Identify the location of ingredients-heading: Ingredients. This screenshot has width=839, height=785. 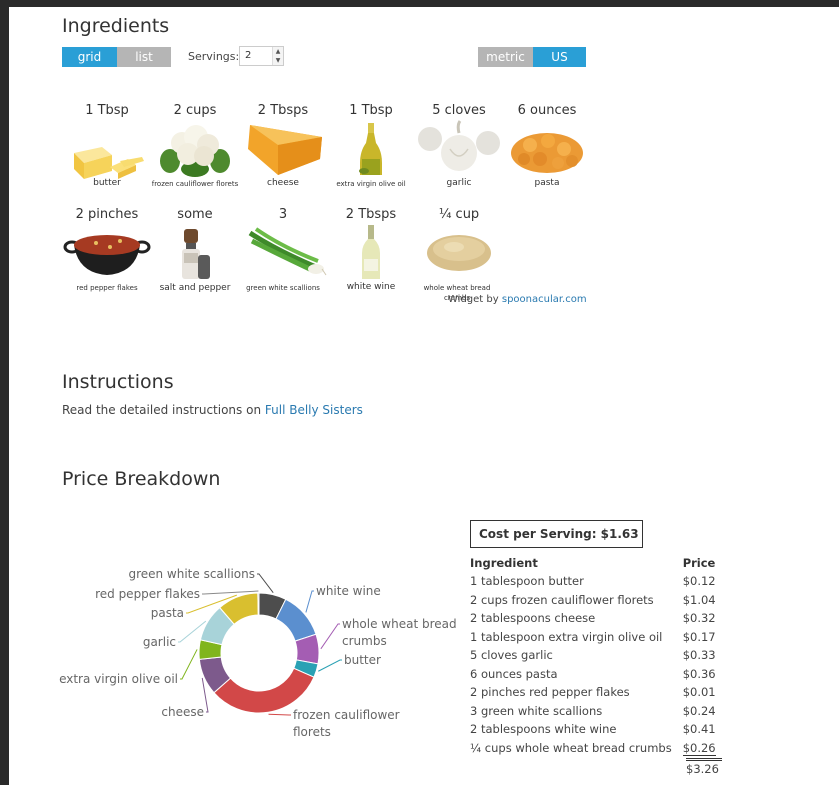
(116, 26).